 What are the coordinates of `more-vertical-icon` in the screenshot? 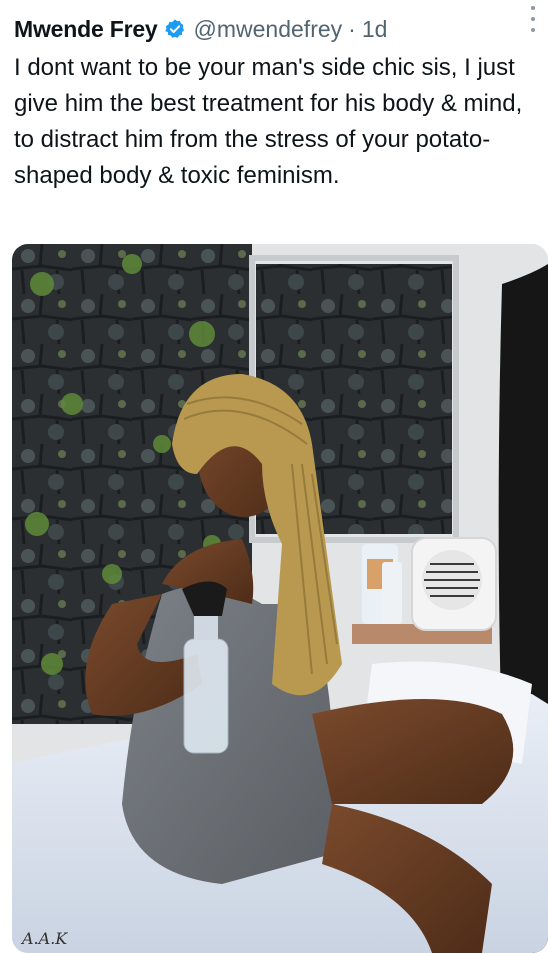 It's located at (533, 19).